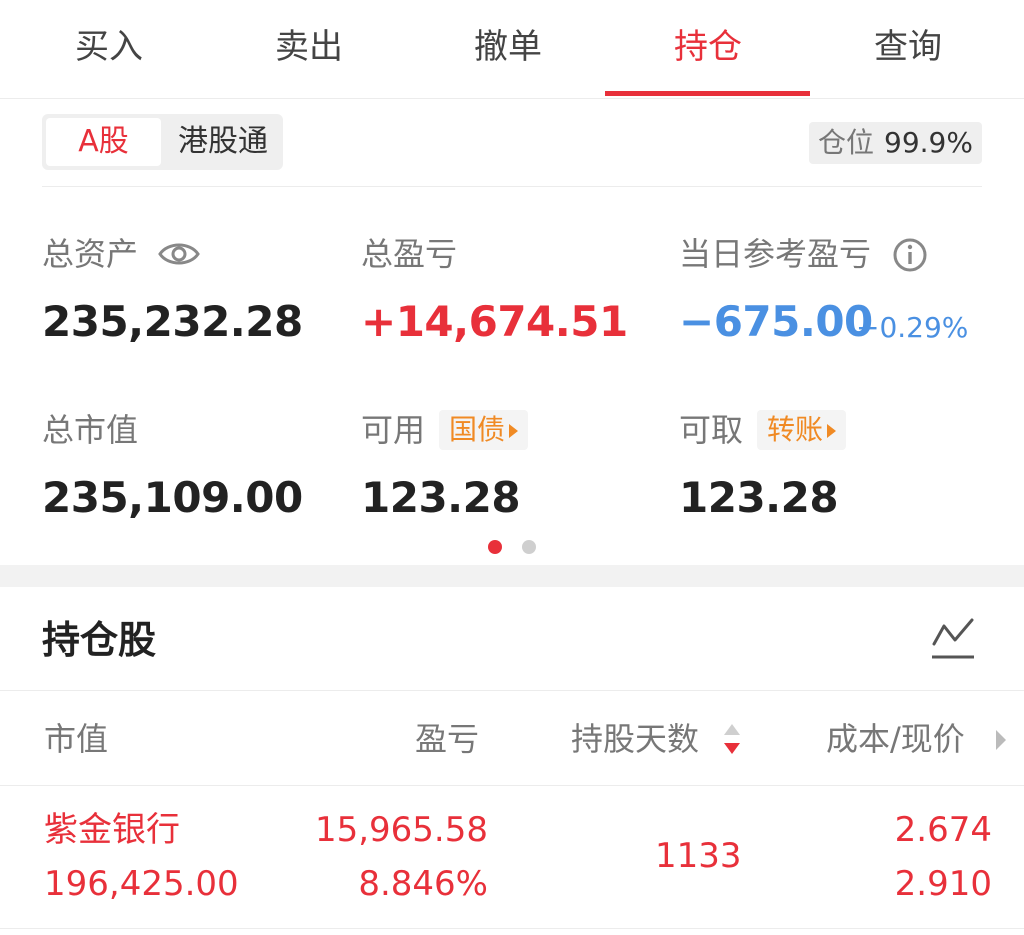 The width and height of the screenshot is (1024, 935). What do you see at coordinates (707, 93) in the screenshot?
I see `active-tab-indicator` at bounding box center [707, 93].